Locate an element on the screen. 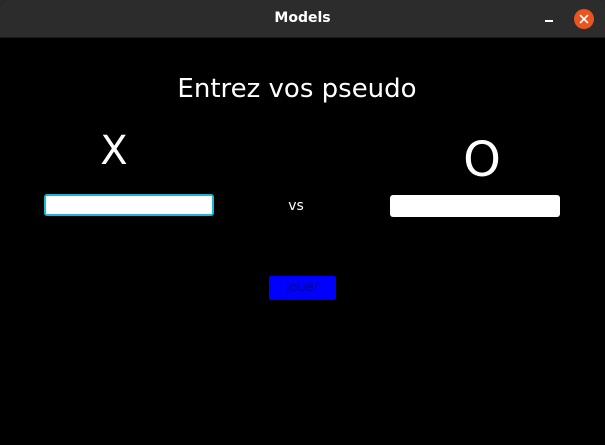 The height and width of the screenshot is (445, 605). title-bar: Models is located at coordinates (302, 19).